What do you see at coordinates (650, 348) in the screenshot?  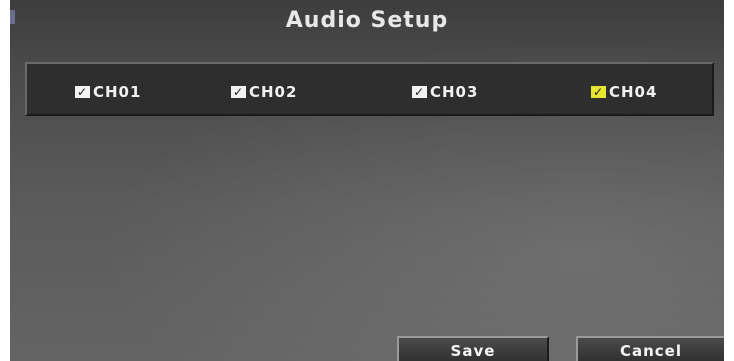 I see `cancel-button: Cancel` at bounding box center [650, 348].